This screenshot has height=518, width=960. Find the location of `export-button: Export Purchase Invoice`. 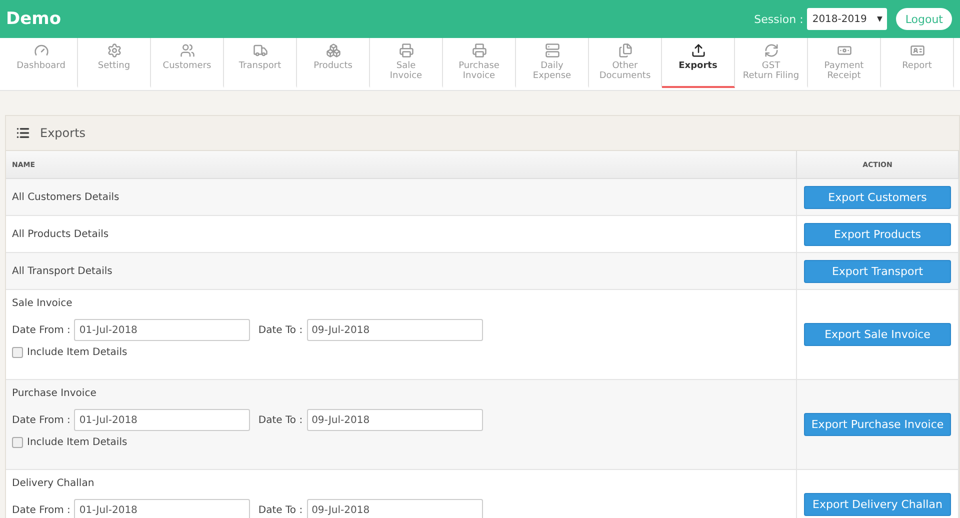

export-button: Export Purchase Invoice is located at coordinates (877, 424).